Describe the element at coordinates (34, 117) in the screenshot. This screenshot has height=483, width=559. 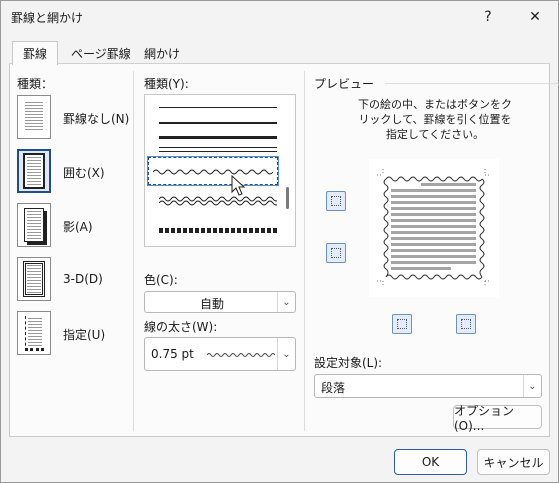
I see `no-border-icon` at that location.